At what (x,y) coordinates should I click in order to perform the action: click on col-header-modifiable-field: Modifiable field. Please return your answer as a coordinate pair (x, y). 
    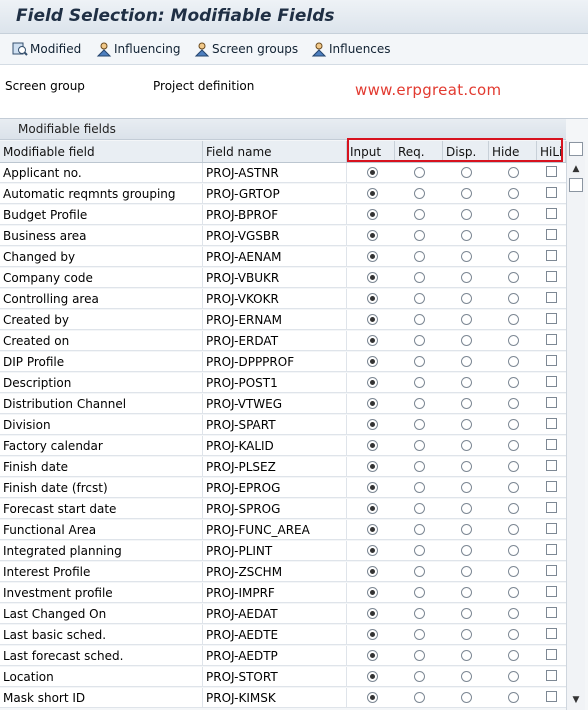
    Looking at the image, I should click on (101, 151).